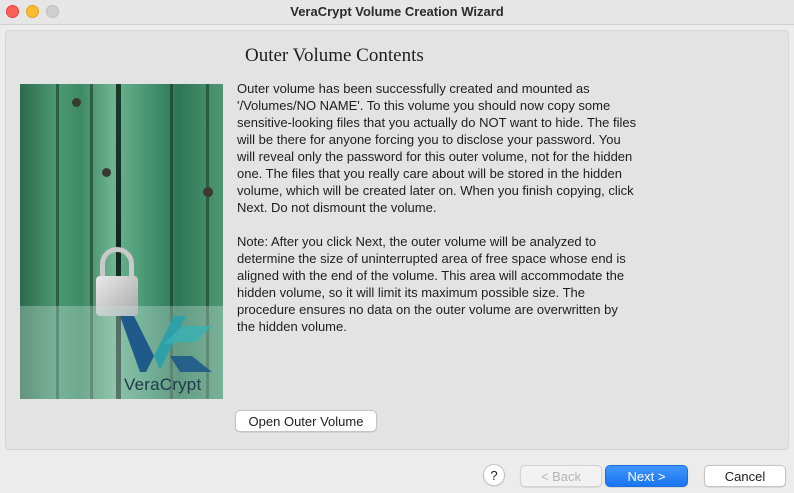  Describe the element at coordinates (334, 55) in the screenshot. I see `page-title: Outer Volume Contents` at that location.